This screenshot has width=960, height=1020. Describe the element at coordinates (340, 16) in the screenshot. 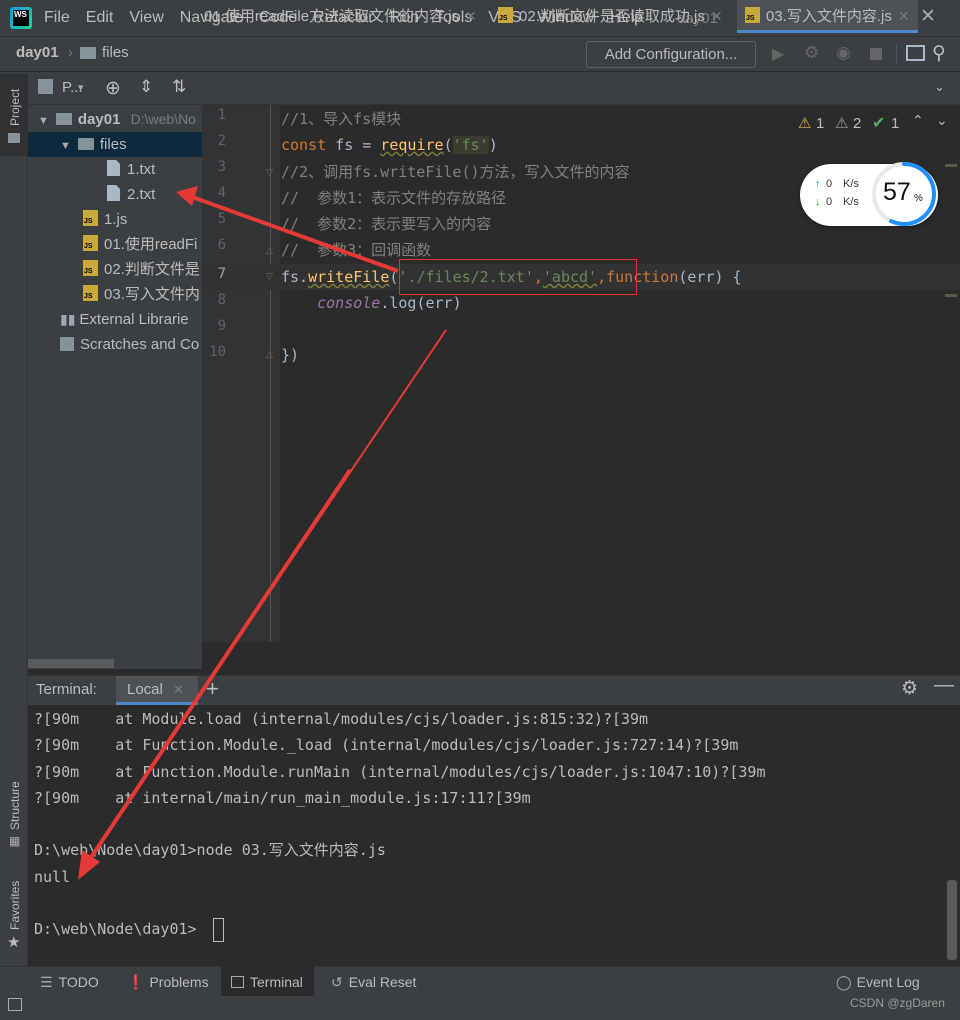

I see `tab-01-js: 01.使用readFile方法读取文件的内容.js ✕` at that location.